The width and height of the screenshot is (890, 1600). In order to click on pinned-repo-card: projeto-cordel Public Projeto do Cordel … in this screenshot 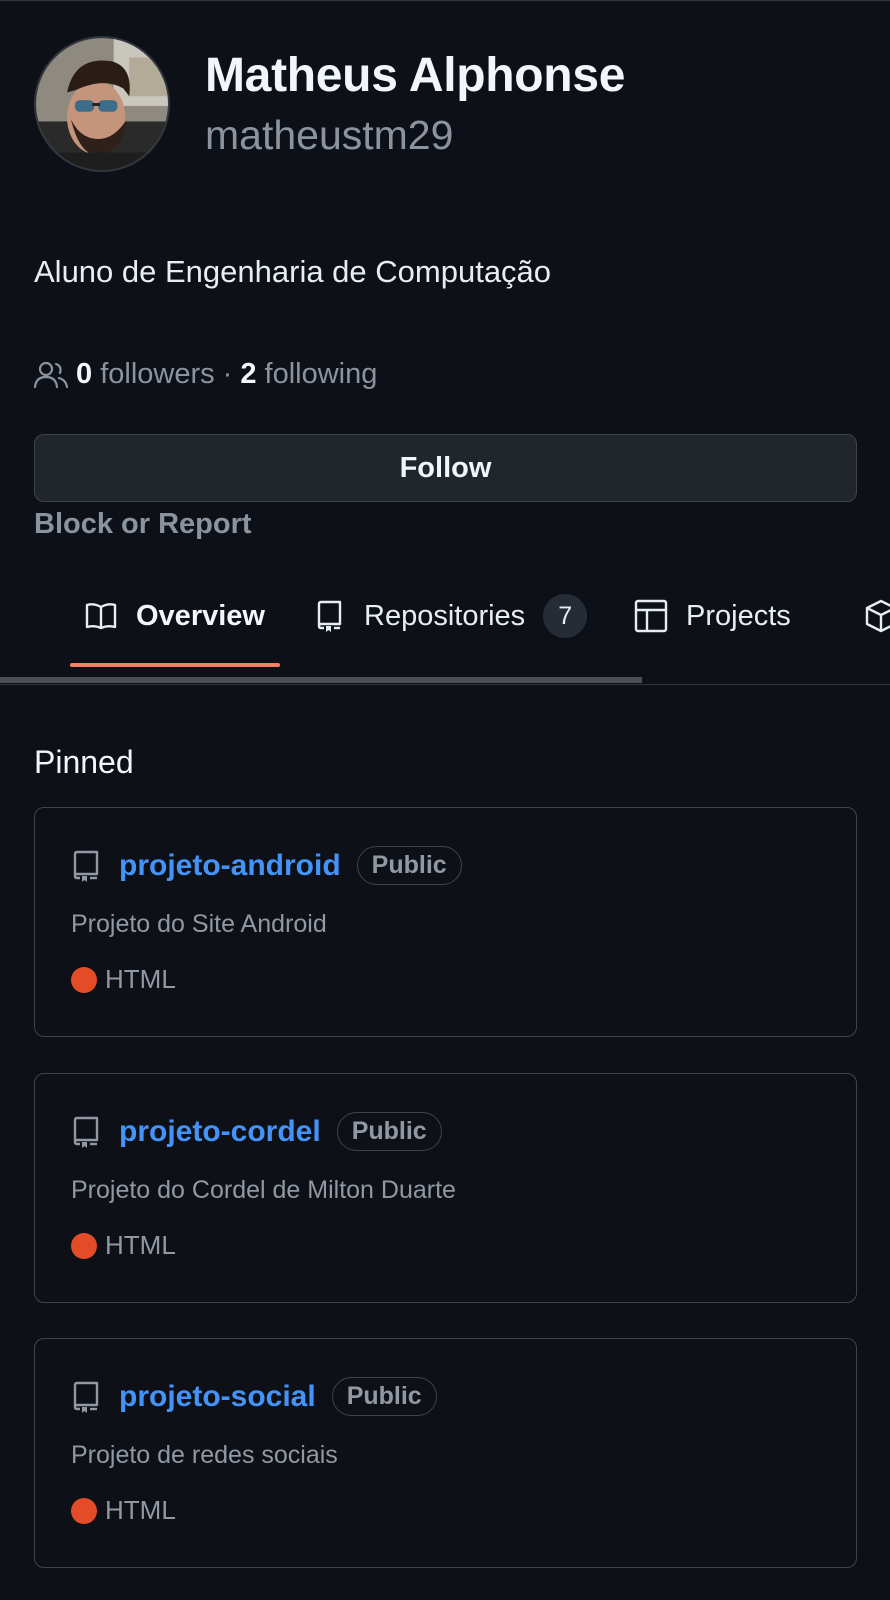, I will do `click(445, 1188)`.